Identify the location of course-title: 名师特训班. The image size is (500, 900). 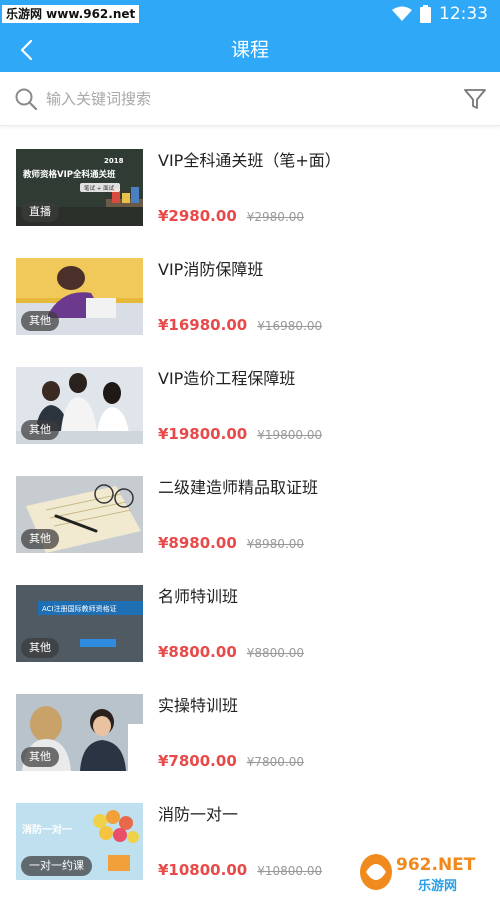
(198, 596).